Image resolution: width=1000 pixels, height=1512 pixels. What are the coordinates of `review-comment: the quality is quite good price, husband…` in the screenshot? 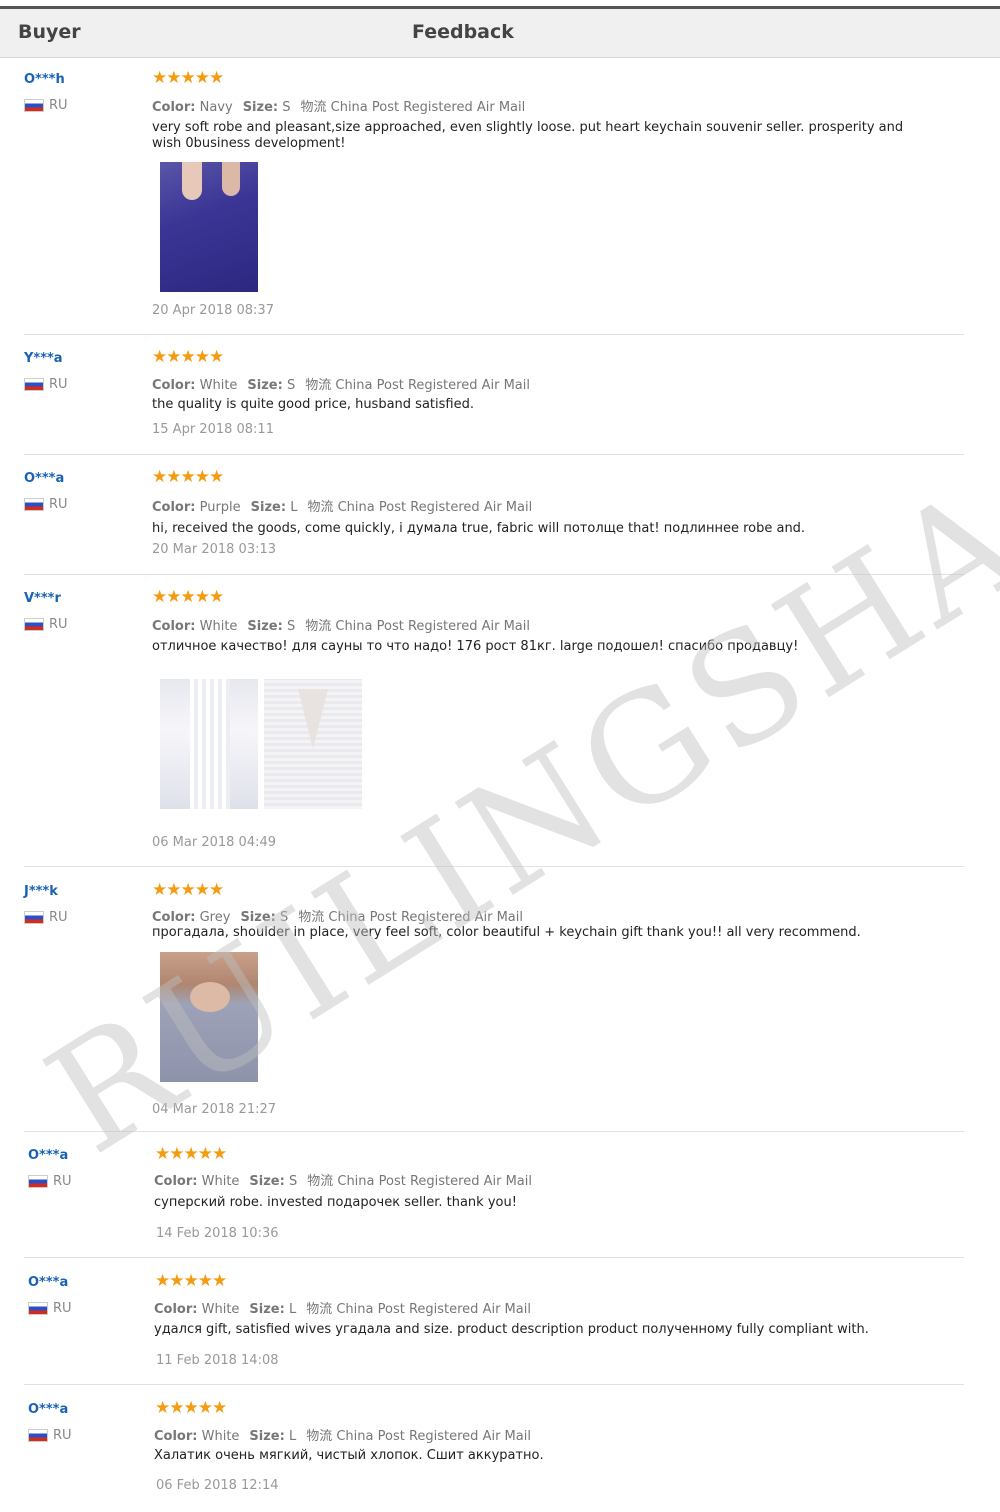 It's located at (313, 404).